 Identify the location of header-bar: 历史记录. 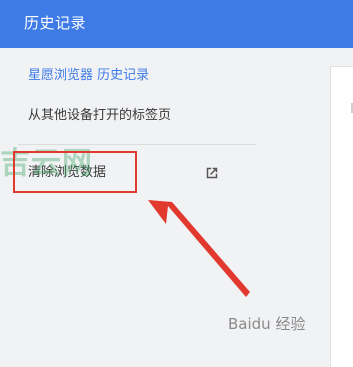
(176, 24).